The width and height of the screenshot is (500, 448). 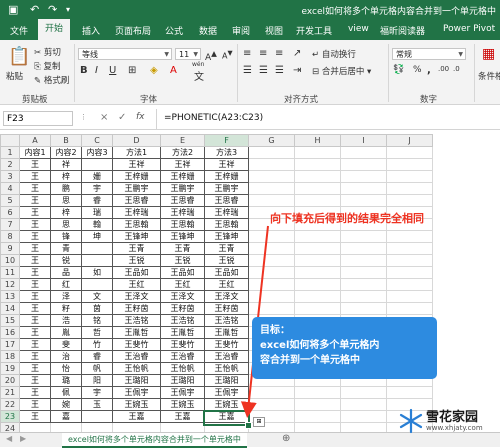 What do you see at coordinates (97, 200) in the screenshot?
I see `cell-c: 睿` at bounding box center [97, 200].